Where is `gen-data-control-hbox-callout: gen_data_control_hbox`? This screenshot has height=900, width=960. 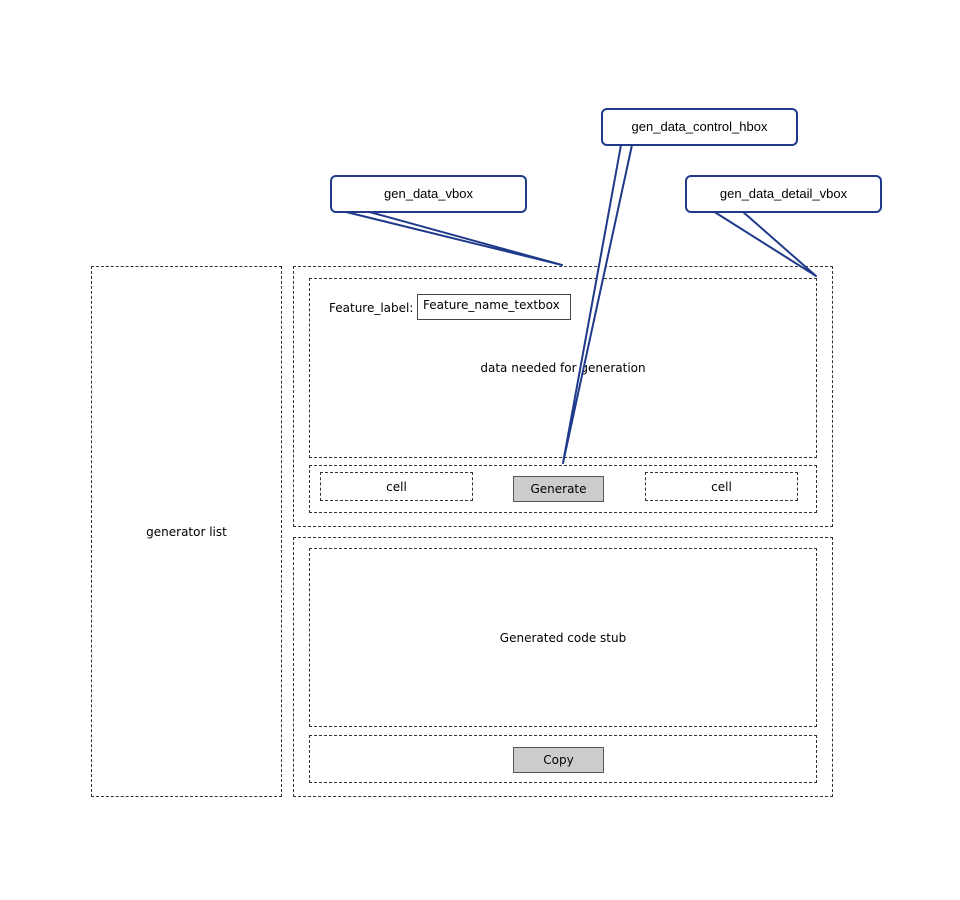
gen-data-control-hbox-callout: gen_data_control_hbox is located at coordinates (699, 127).